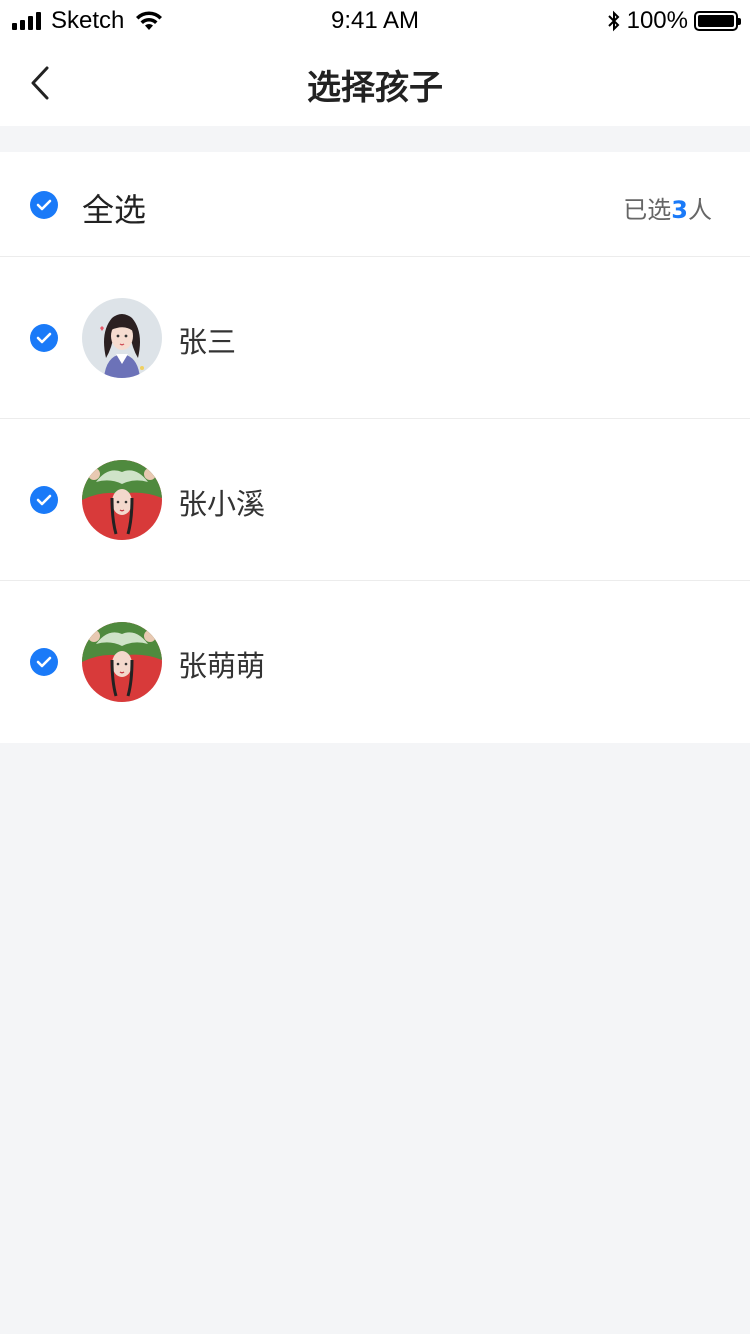 The height and width of the screenshot is (1334, 750). Describe the element at coordinates (375, 338) in the screenshot. I see `child-row: 张三` at that location.